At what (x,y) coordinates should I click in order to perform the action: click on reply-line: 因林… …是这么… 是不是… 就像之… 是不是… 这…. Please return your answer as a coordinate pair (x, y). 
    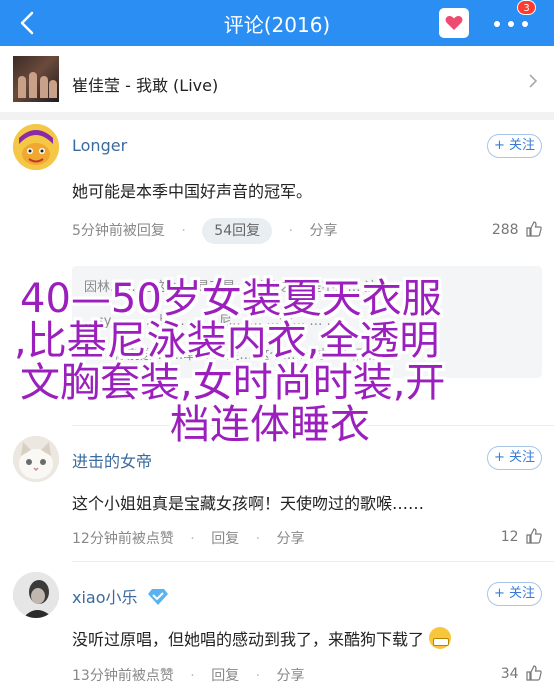
    Looking at the image, I should click on (237, 287).